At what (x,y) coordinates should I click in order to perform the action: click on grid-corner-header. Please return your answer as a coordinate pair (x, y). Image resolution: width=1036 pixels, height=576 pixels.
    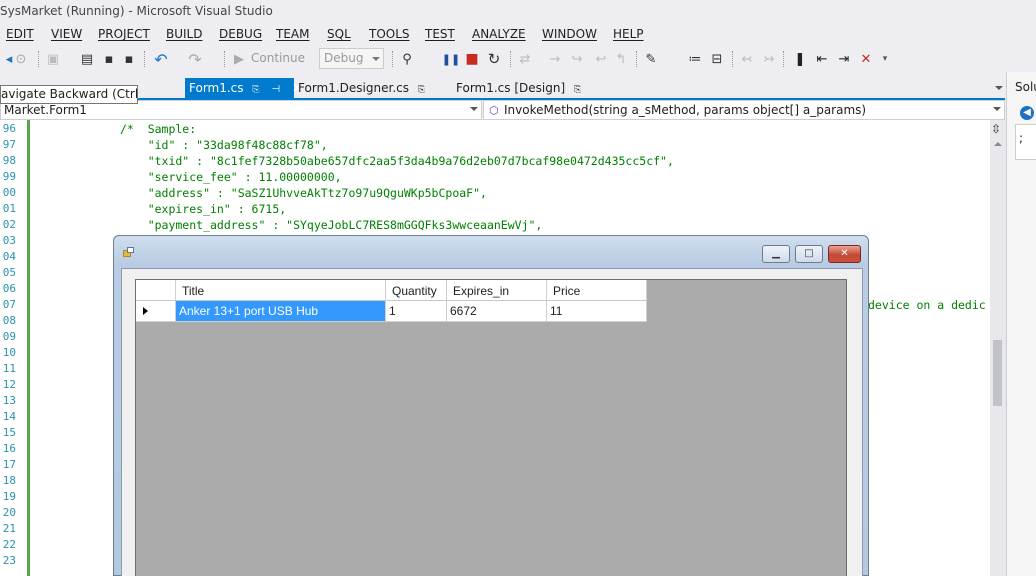
    Looking at the image, I should click on (156, 290).